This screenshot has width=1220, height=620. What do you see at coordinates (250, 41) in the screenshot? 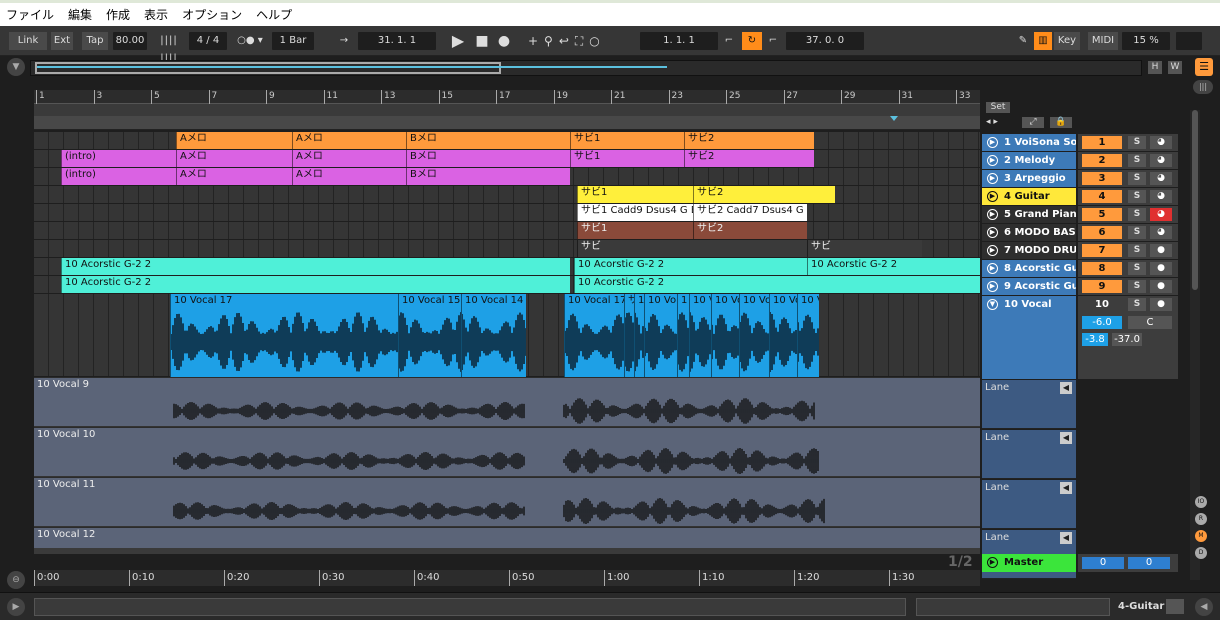
I see `metronome-icon: ○● ▾` at bounding box center [250, 41].